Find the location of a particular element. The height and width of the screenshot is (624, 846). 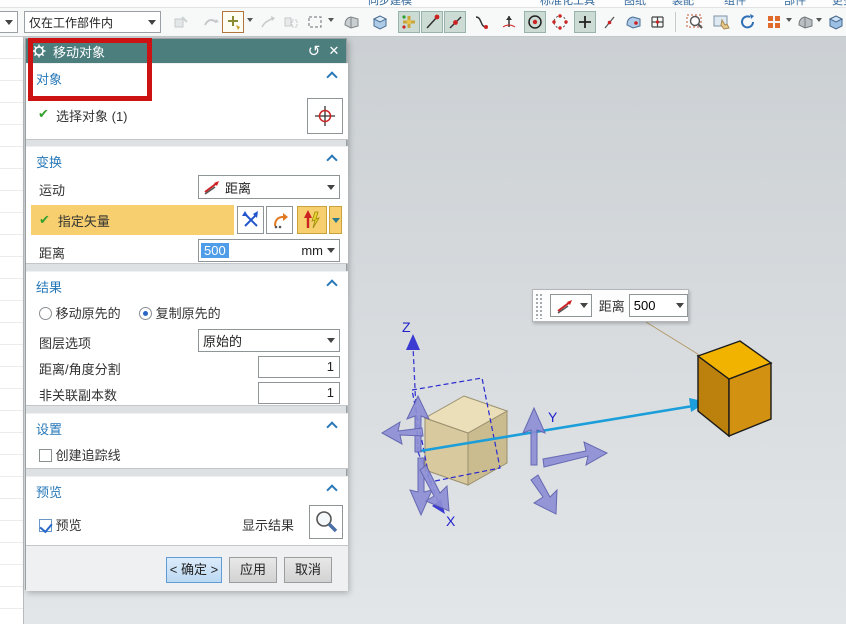

point-on-line-snap-icon is located at coordinates (609, 22).